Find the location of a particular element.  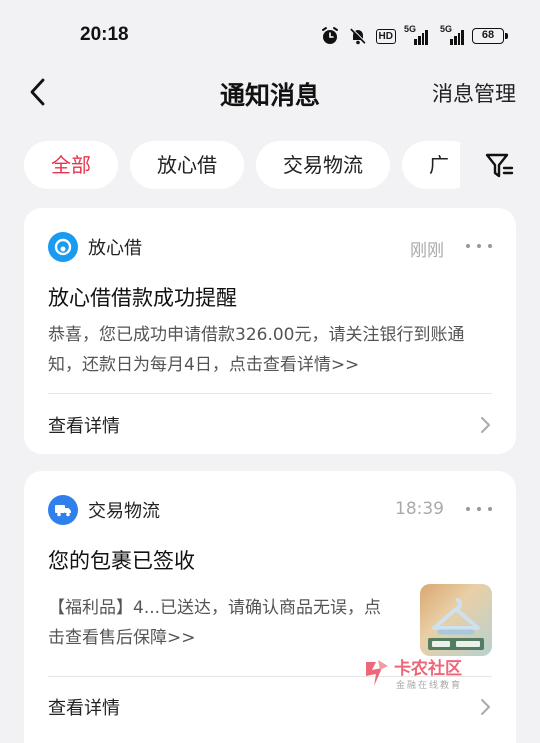

card-app-name: 交易物流 is located at coordinates (124, 511).